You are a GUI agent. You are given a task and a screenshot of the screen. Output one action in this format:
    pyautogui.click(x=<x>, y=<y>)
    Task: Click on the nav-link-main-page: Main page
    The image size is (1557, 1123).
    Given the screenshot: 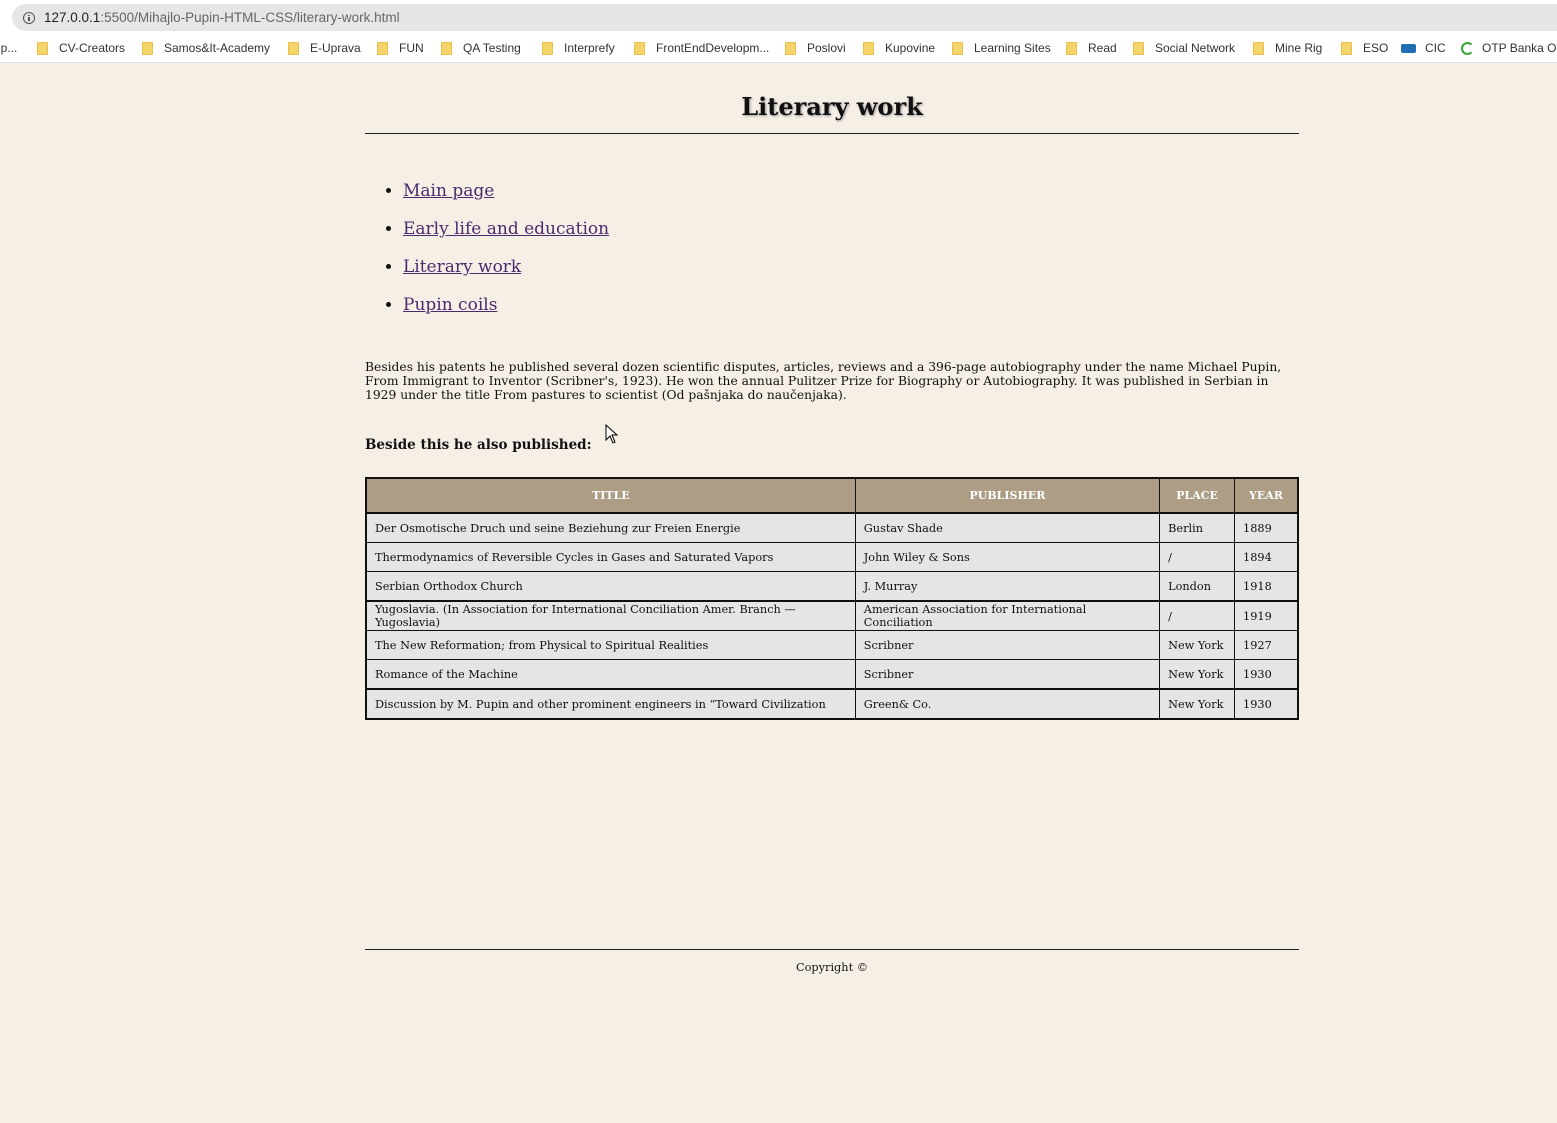 What is the action you would take?
    pyautogui.click(x=448, y=191)
    